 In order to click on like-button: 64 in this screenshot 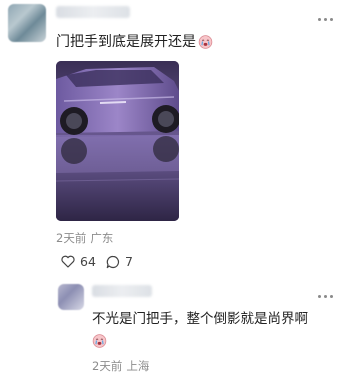, I will do `click(78, 261)`.